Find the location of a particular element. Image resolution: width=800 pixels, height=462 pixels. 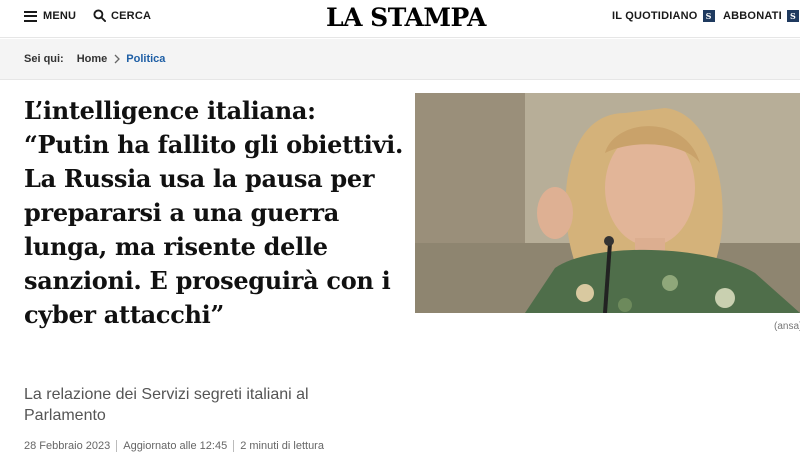

menu-button: MENU is located at coordinates (50, 16).